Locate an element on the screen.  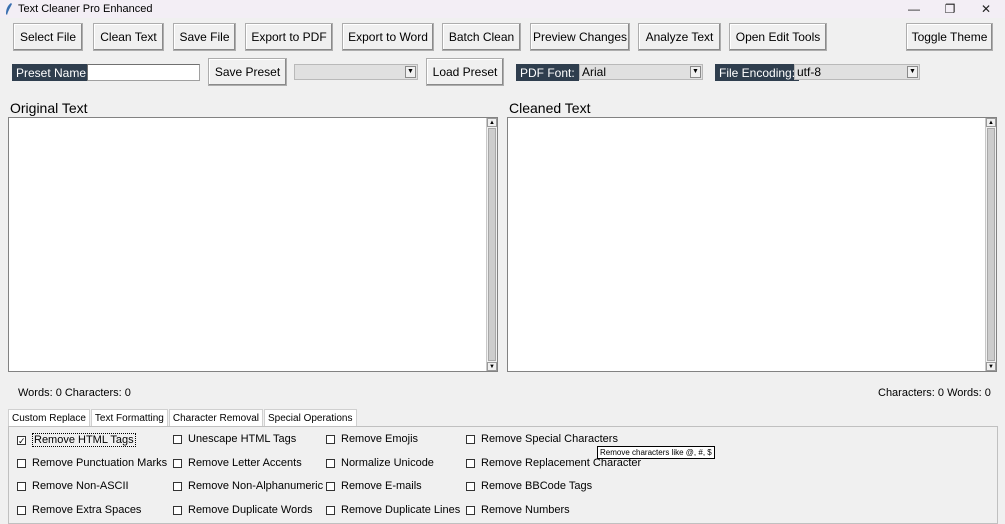
batch-clean-button: Batch Clean is located at coordinates (481, 37).